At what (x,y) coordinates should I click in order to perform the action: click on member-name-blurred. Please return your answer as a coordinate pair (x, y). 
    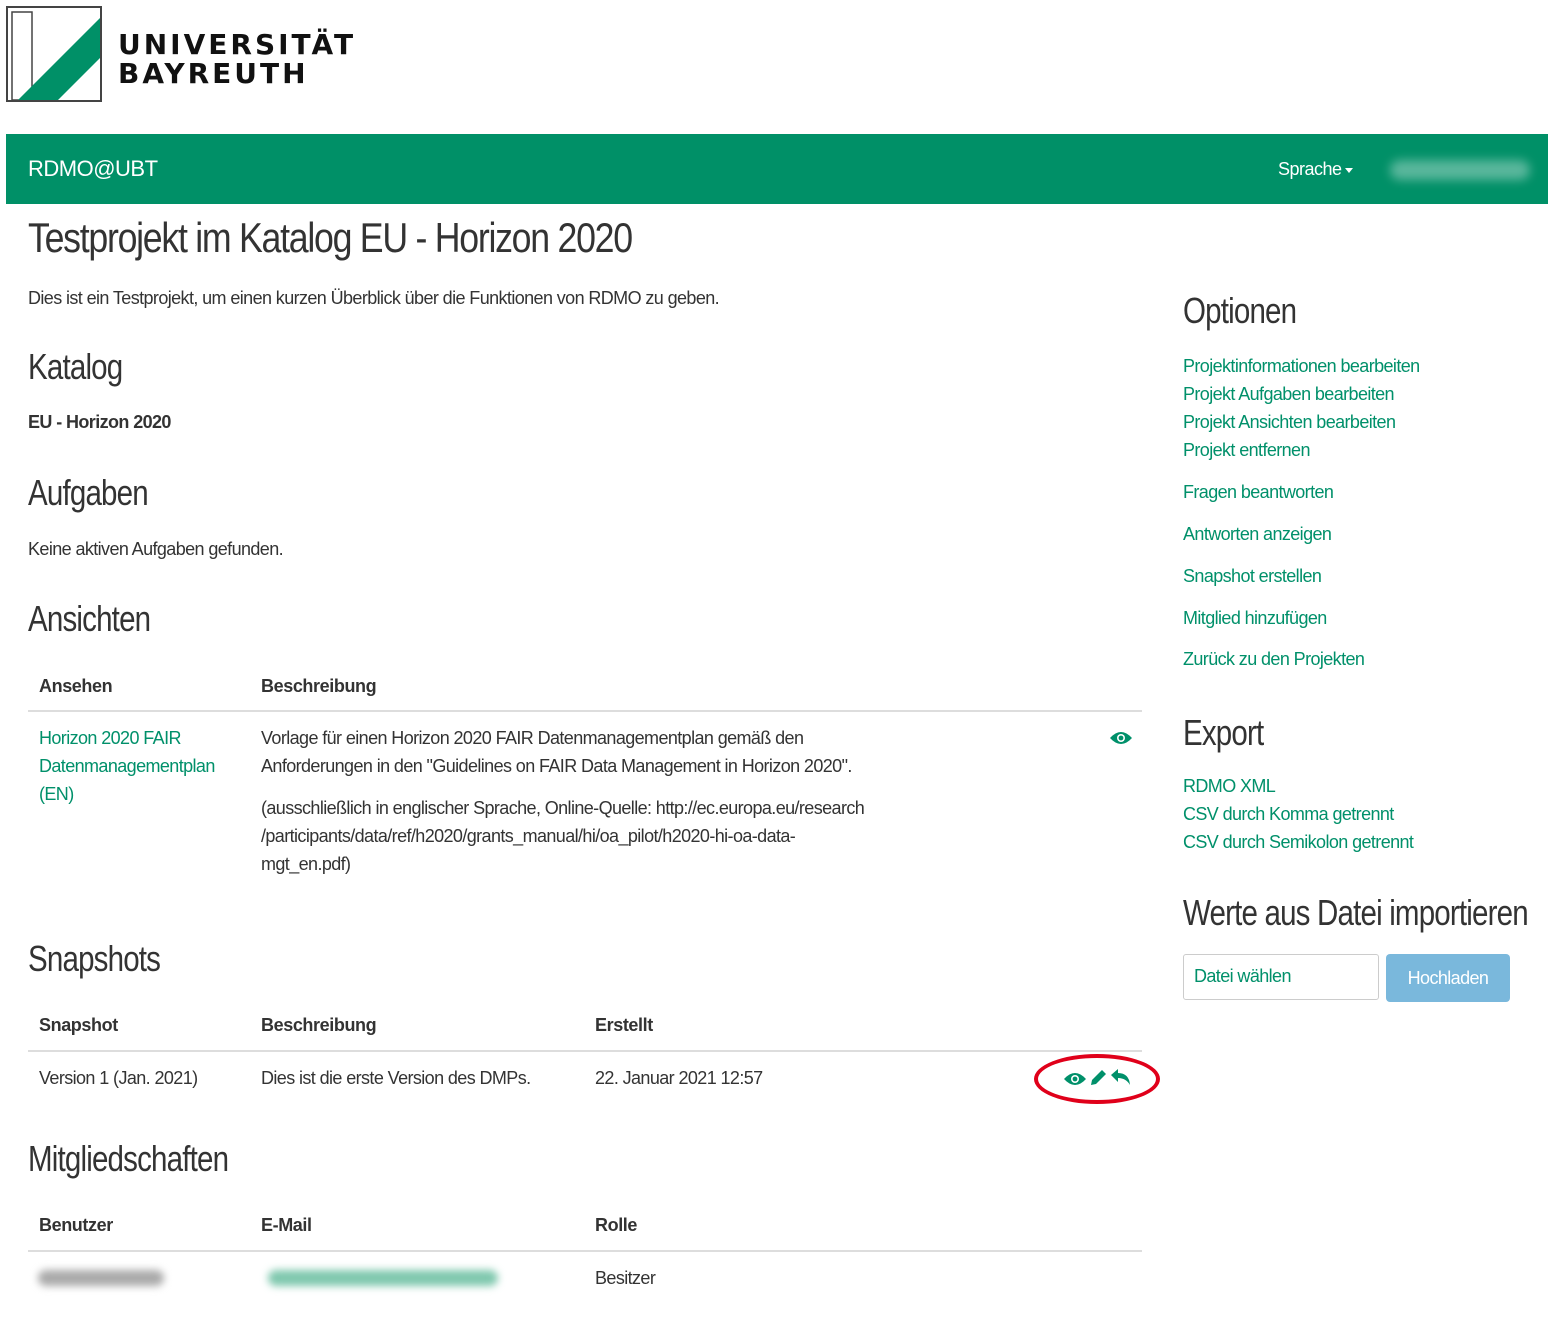
    Looking at the image, I should click on (101, 1278).